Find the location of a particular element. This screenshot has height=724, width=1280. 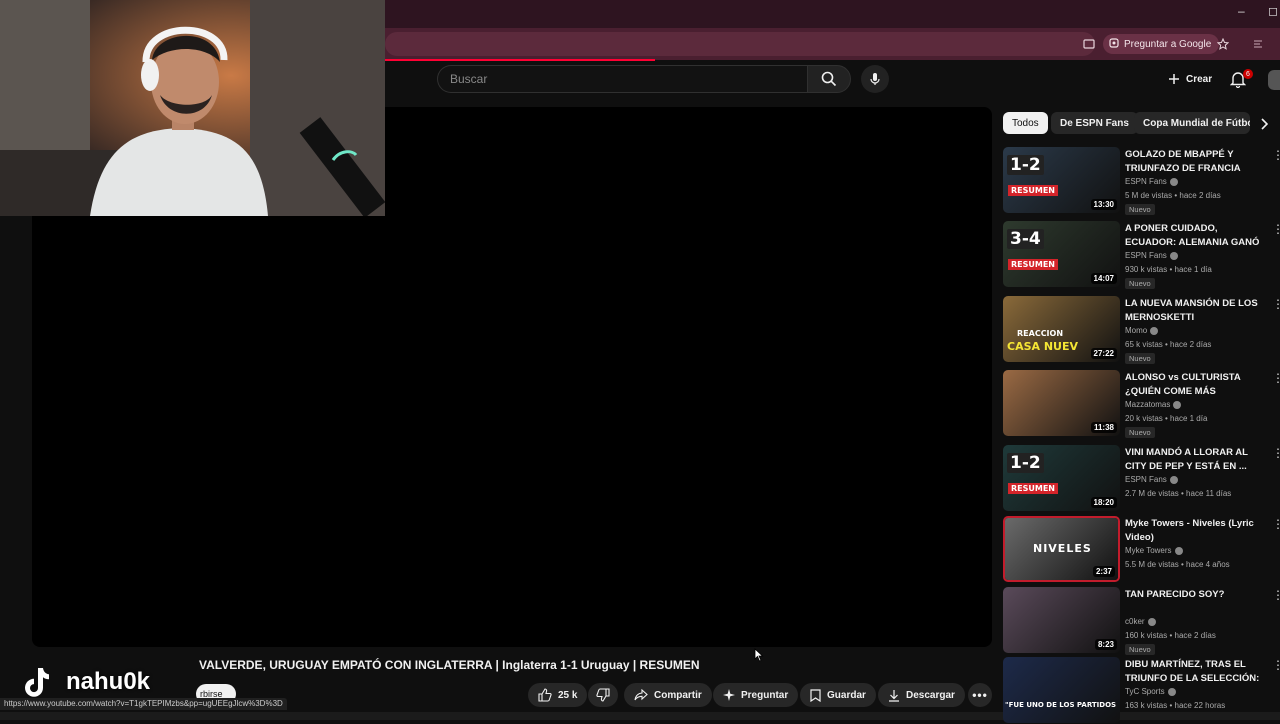

chip-scroll-next-button is located at coordinates (1264, 124).